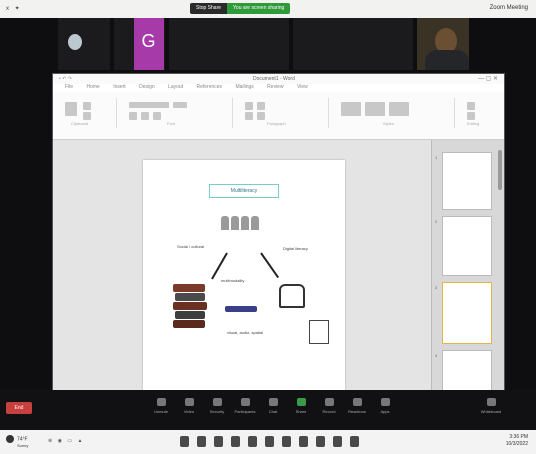  I want to click on align-center-icon, so click(261, 116).